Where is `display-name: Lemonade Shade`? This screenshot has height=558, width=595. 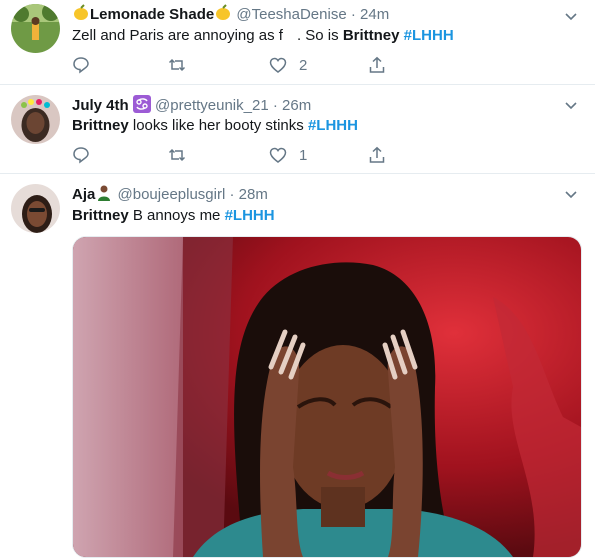 display-name: Lemonade Shade is located at coordinates (152, 14).